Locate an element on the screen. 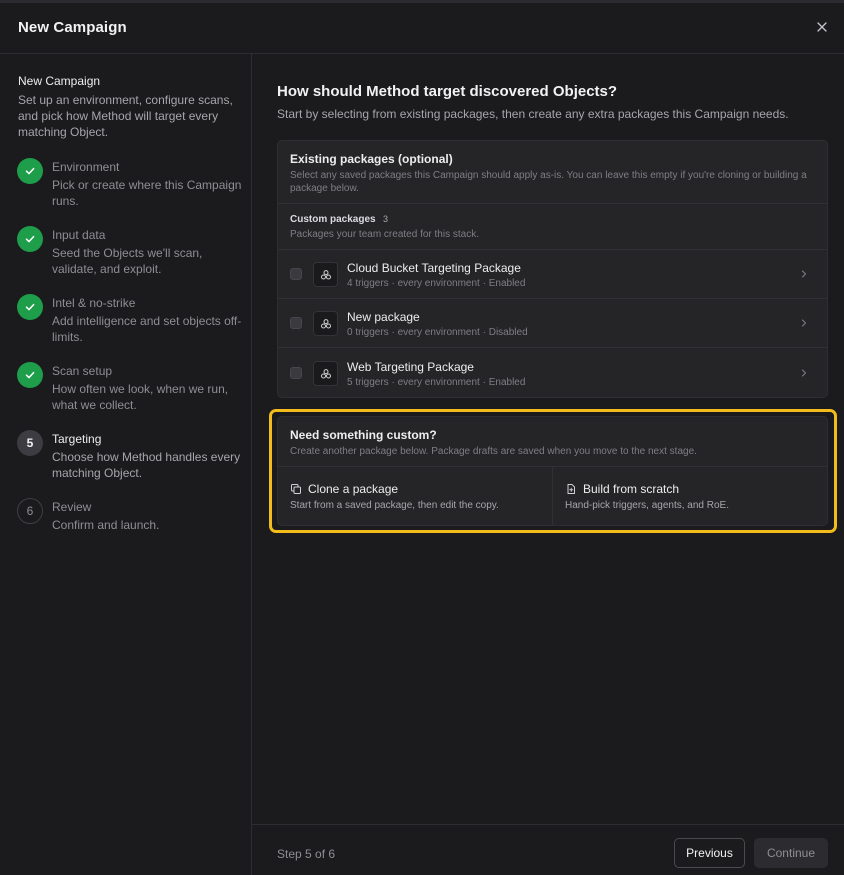  step-progress-text: Step 5 of 6 is located at coordinates (306, 854).